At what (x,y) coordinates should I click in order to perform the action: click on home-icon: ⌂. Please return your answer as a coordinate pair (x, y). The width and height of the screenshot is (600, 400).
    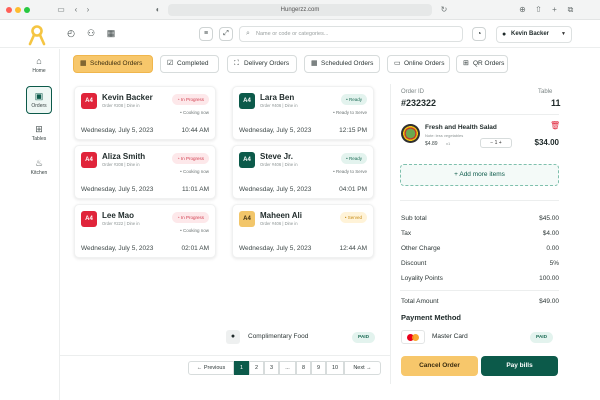
    Looking at the image, I should click on (39, 61).